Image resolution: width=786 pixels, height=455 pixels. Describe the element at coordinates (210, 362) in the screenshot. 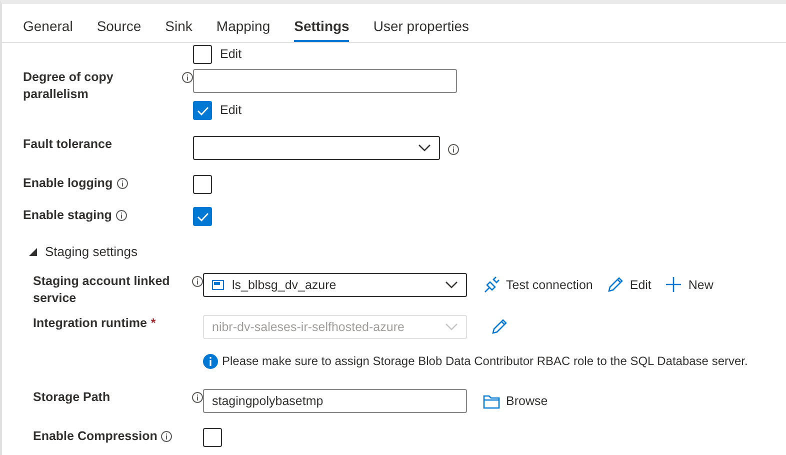

I see `info-filled-icon` at that location.